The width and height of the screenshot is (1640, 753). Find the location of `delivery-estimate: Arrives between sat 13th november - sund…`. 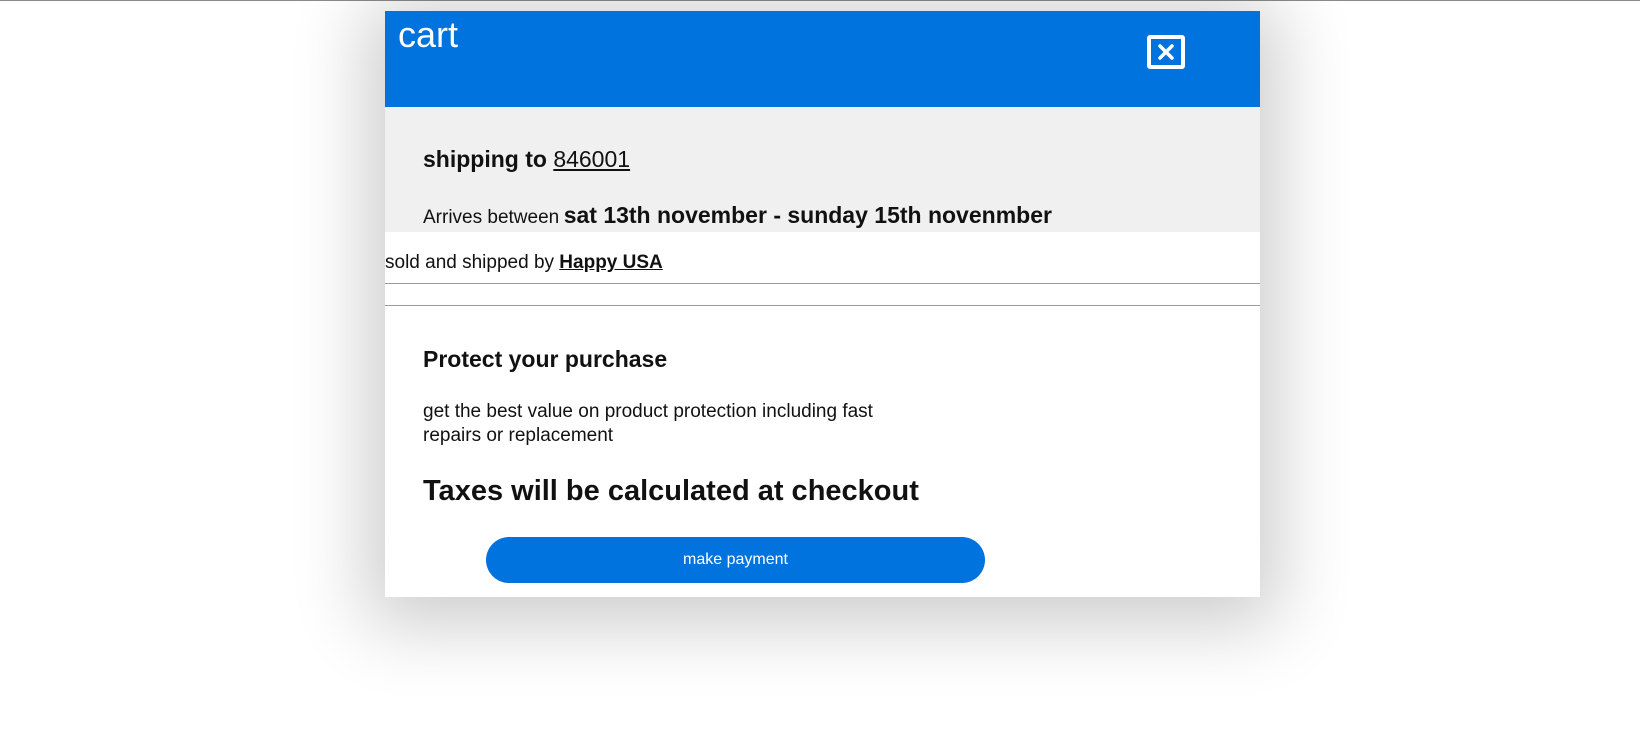

delivery-estimate: Arrives between sat 13th november - sund… is located at coordinates (737, 217).